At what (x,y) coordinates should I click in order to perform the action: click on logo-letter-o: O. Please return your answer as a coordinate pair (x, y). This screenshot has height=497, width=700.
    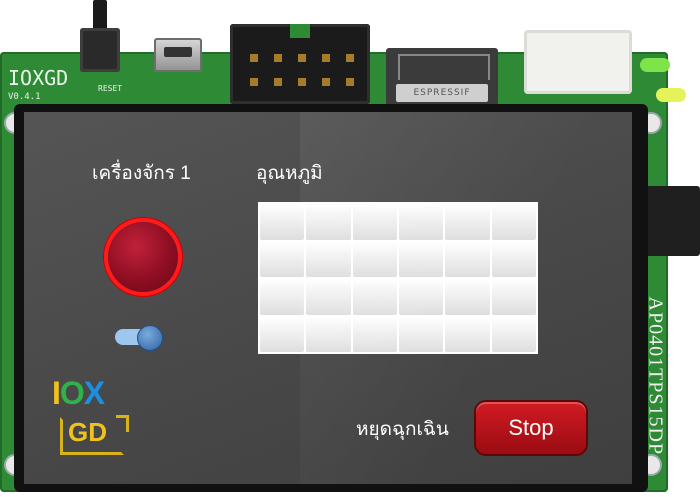
    Looking at the image, I should click on (72, 393).